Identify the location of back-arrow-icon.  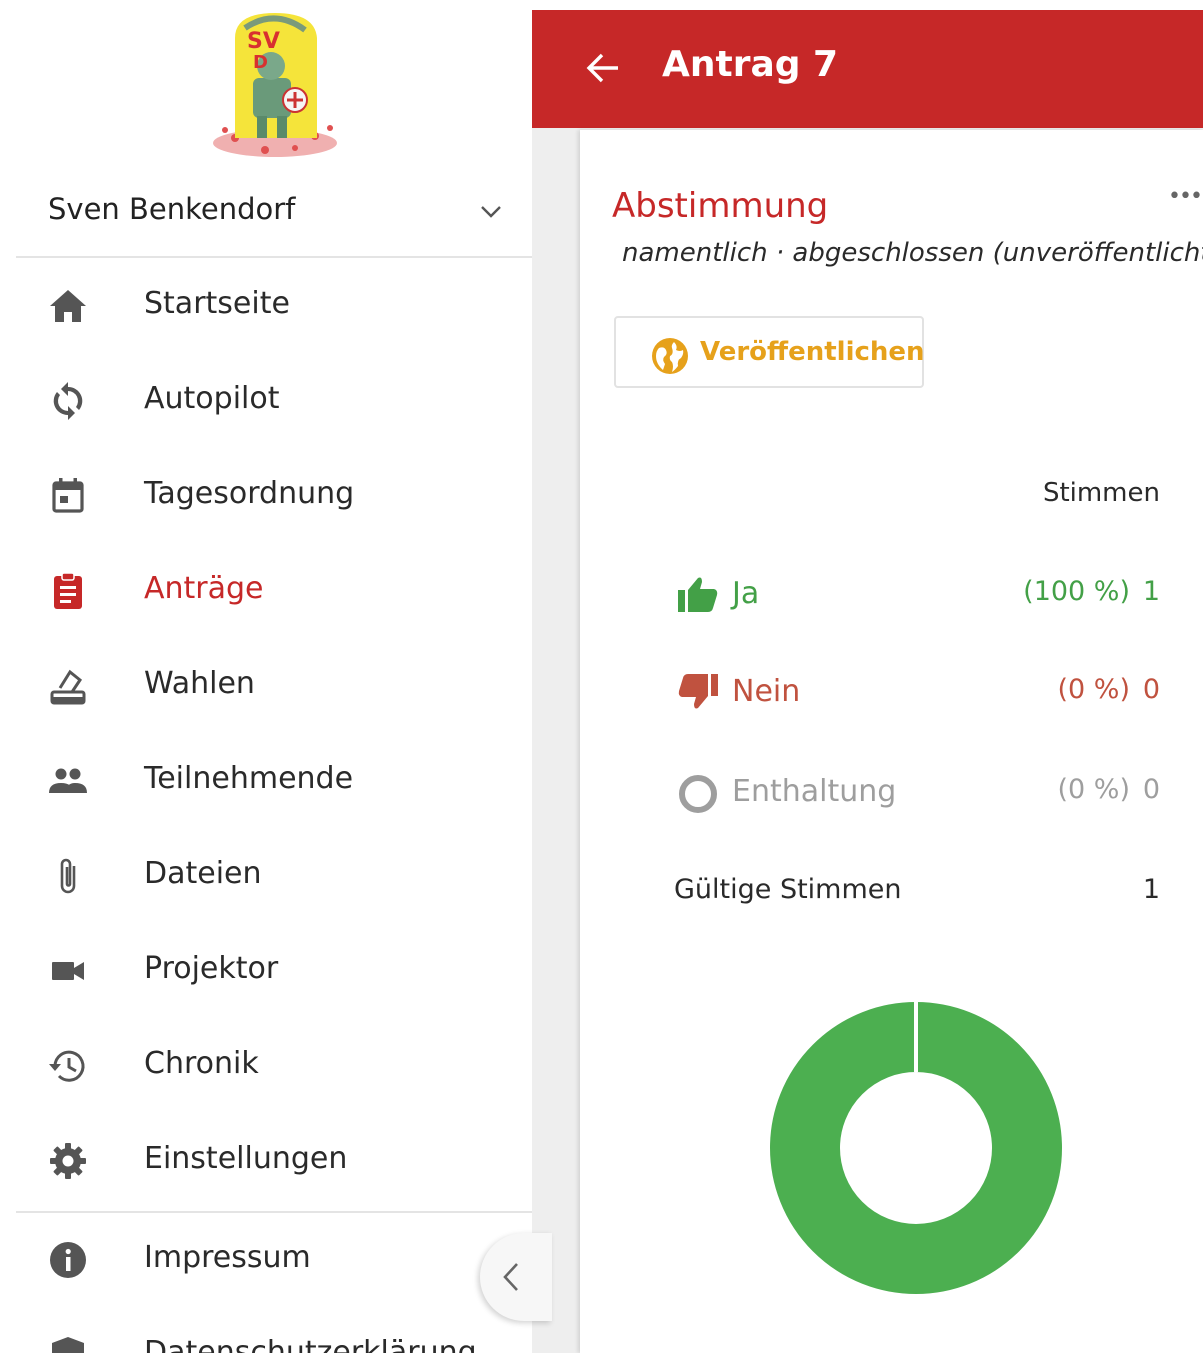
(603, 68).